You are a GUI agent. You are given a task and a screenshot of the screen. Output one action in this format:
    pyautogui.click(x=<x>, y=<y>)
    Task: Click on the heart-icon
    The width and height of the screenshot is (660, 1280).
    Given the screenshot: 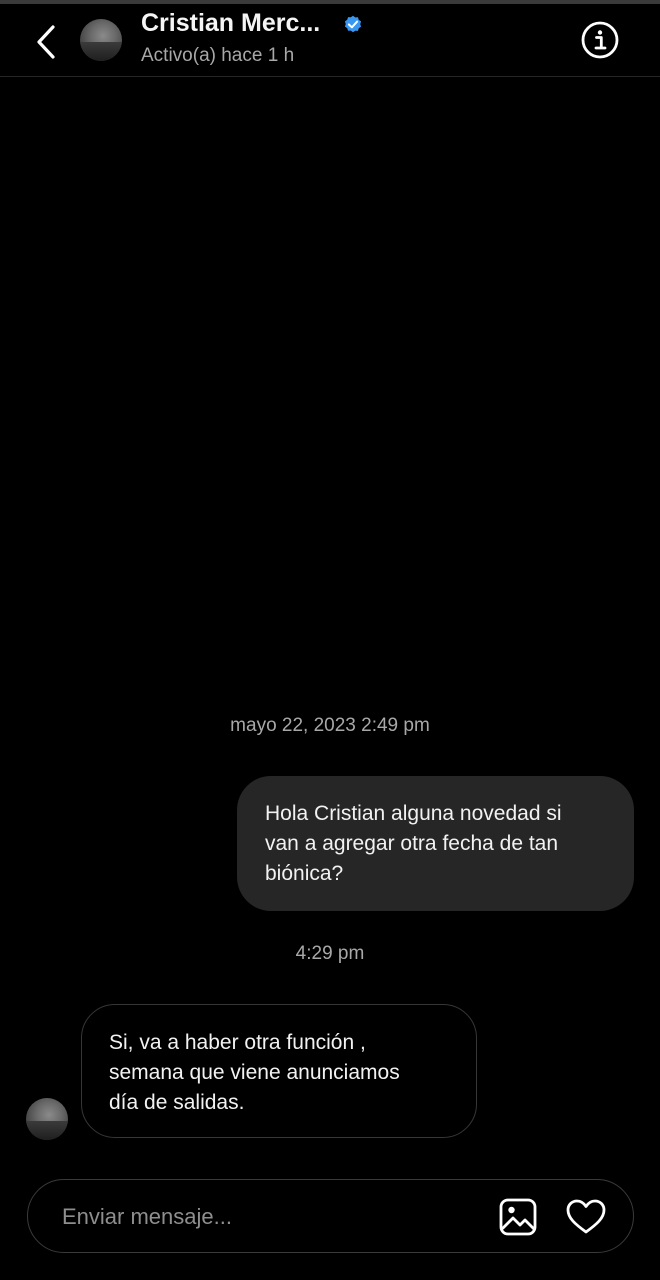 What is the action you would take?
    pyautogui.click(x=586, y=1216)
    